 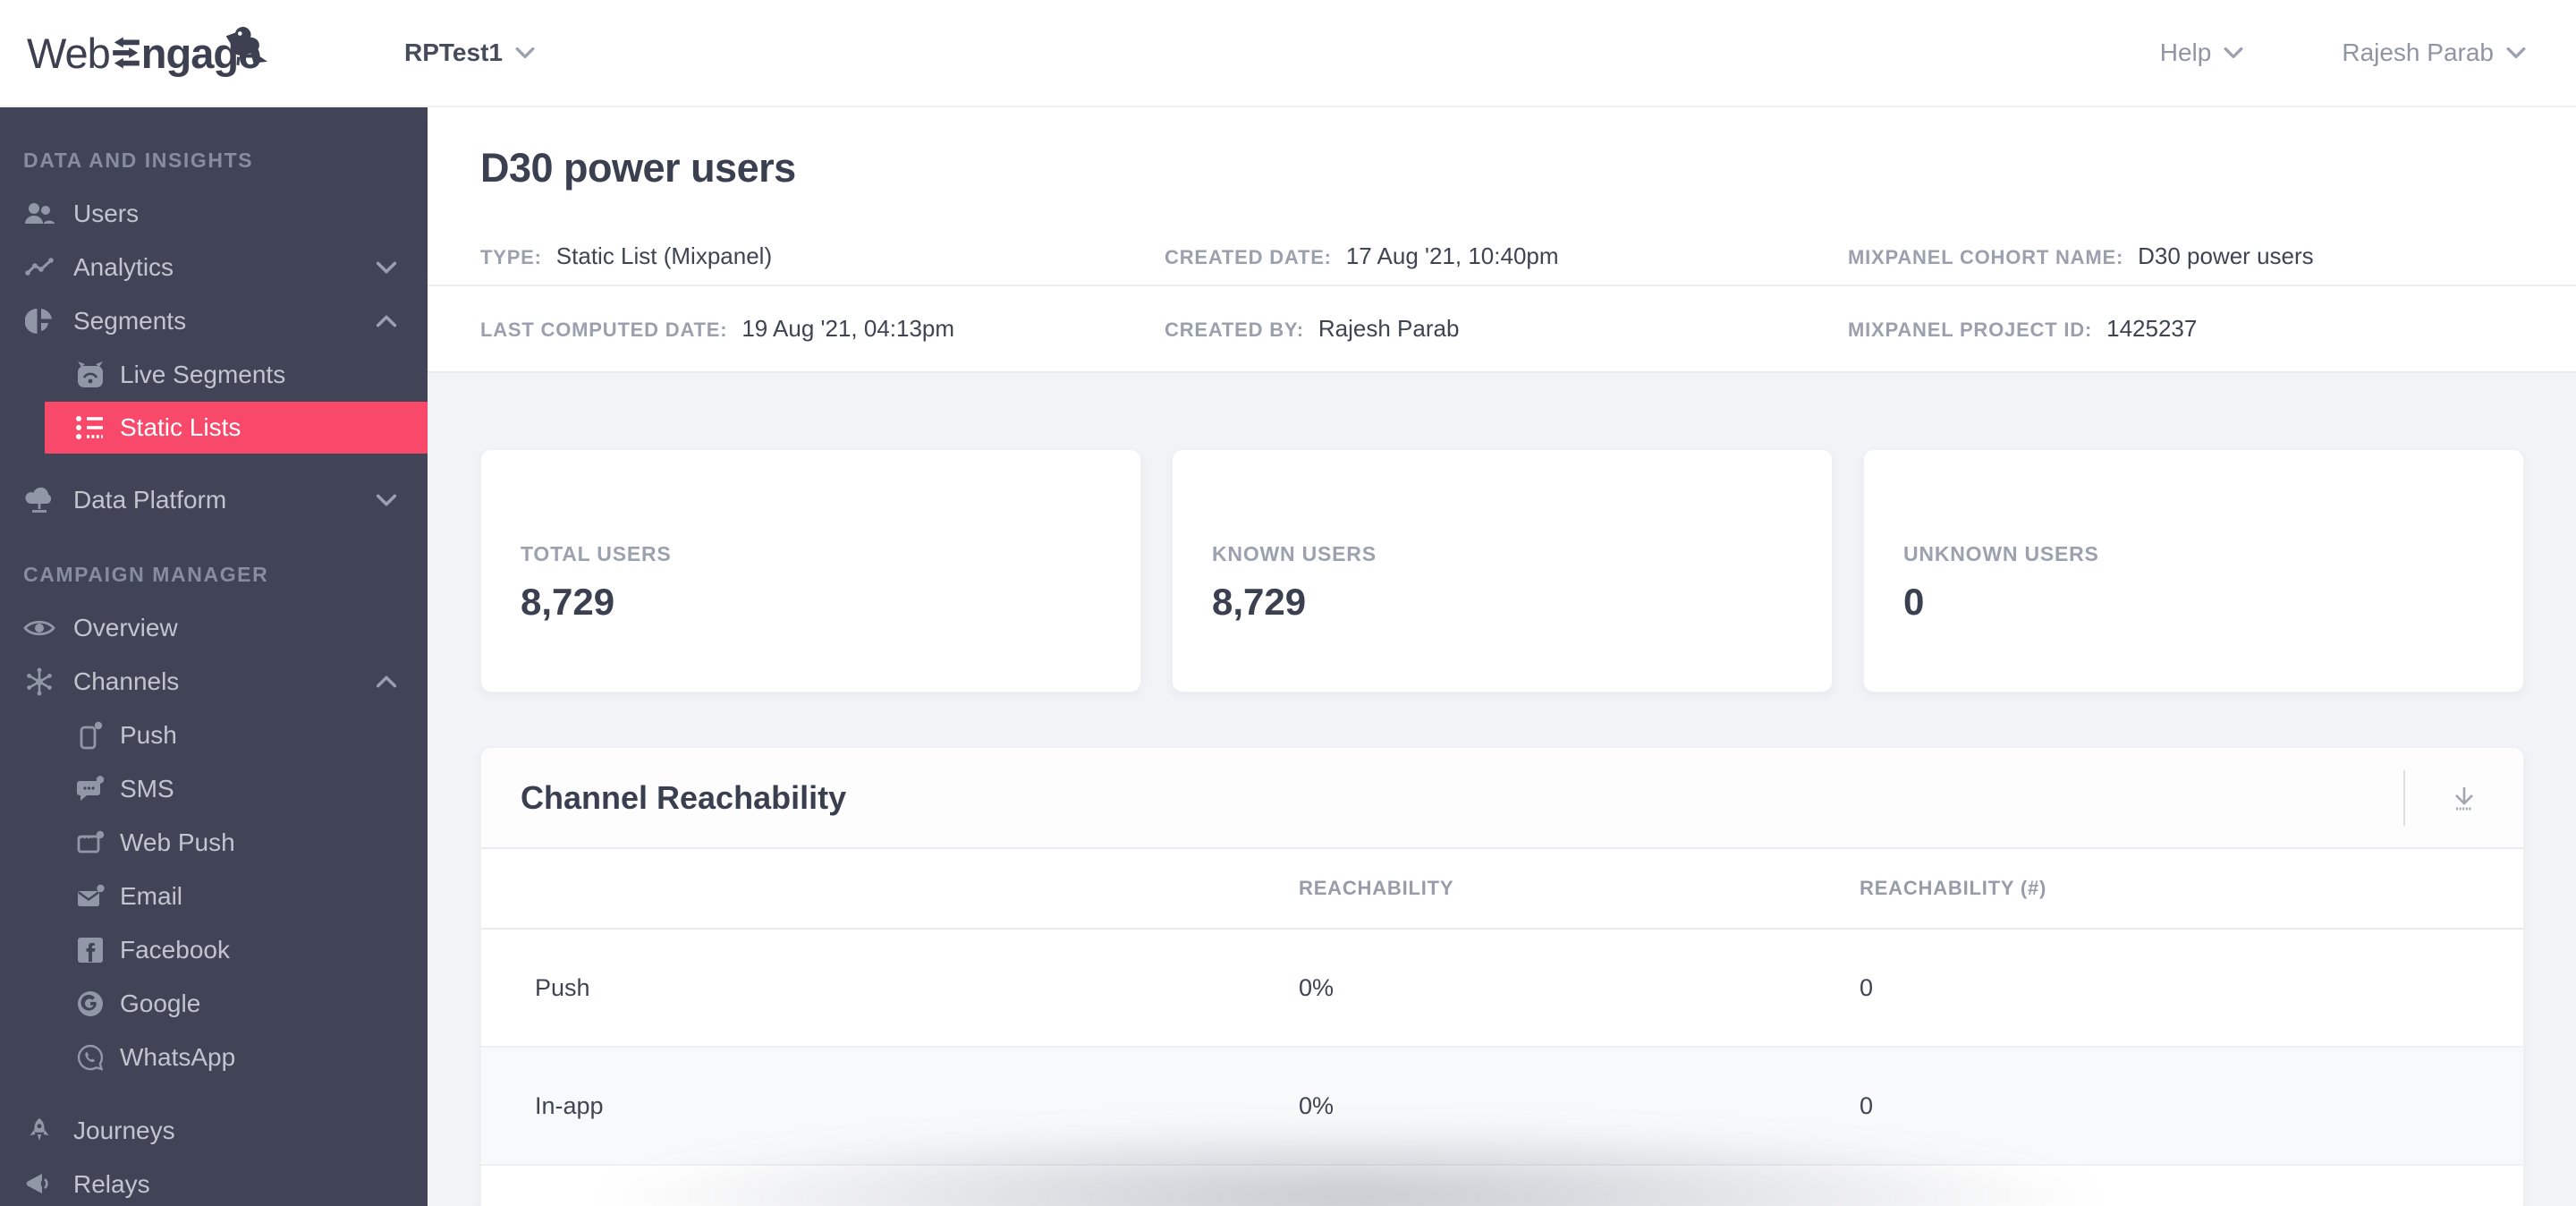 I want to click on sidebar-item-overview: Overview, so click(x=214, y=628).